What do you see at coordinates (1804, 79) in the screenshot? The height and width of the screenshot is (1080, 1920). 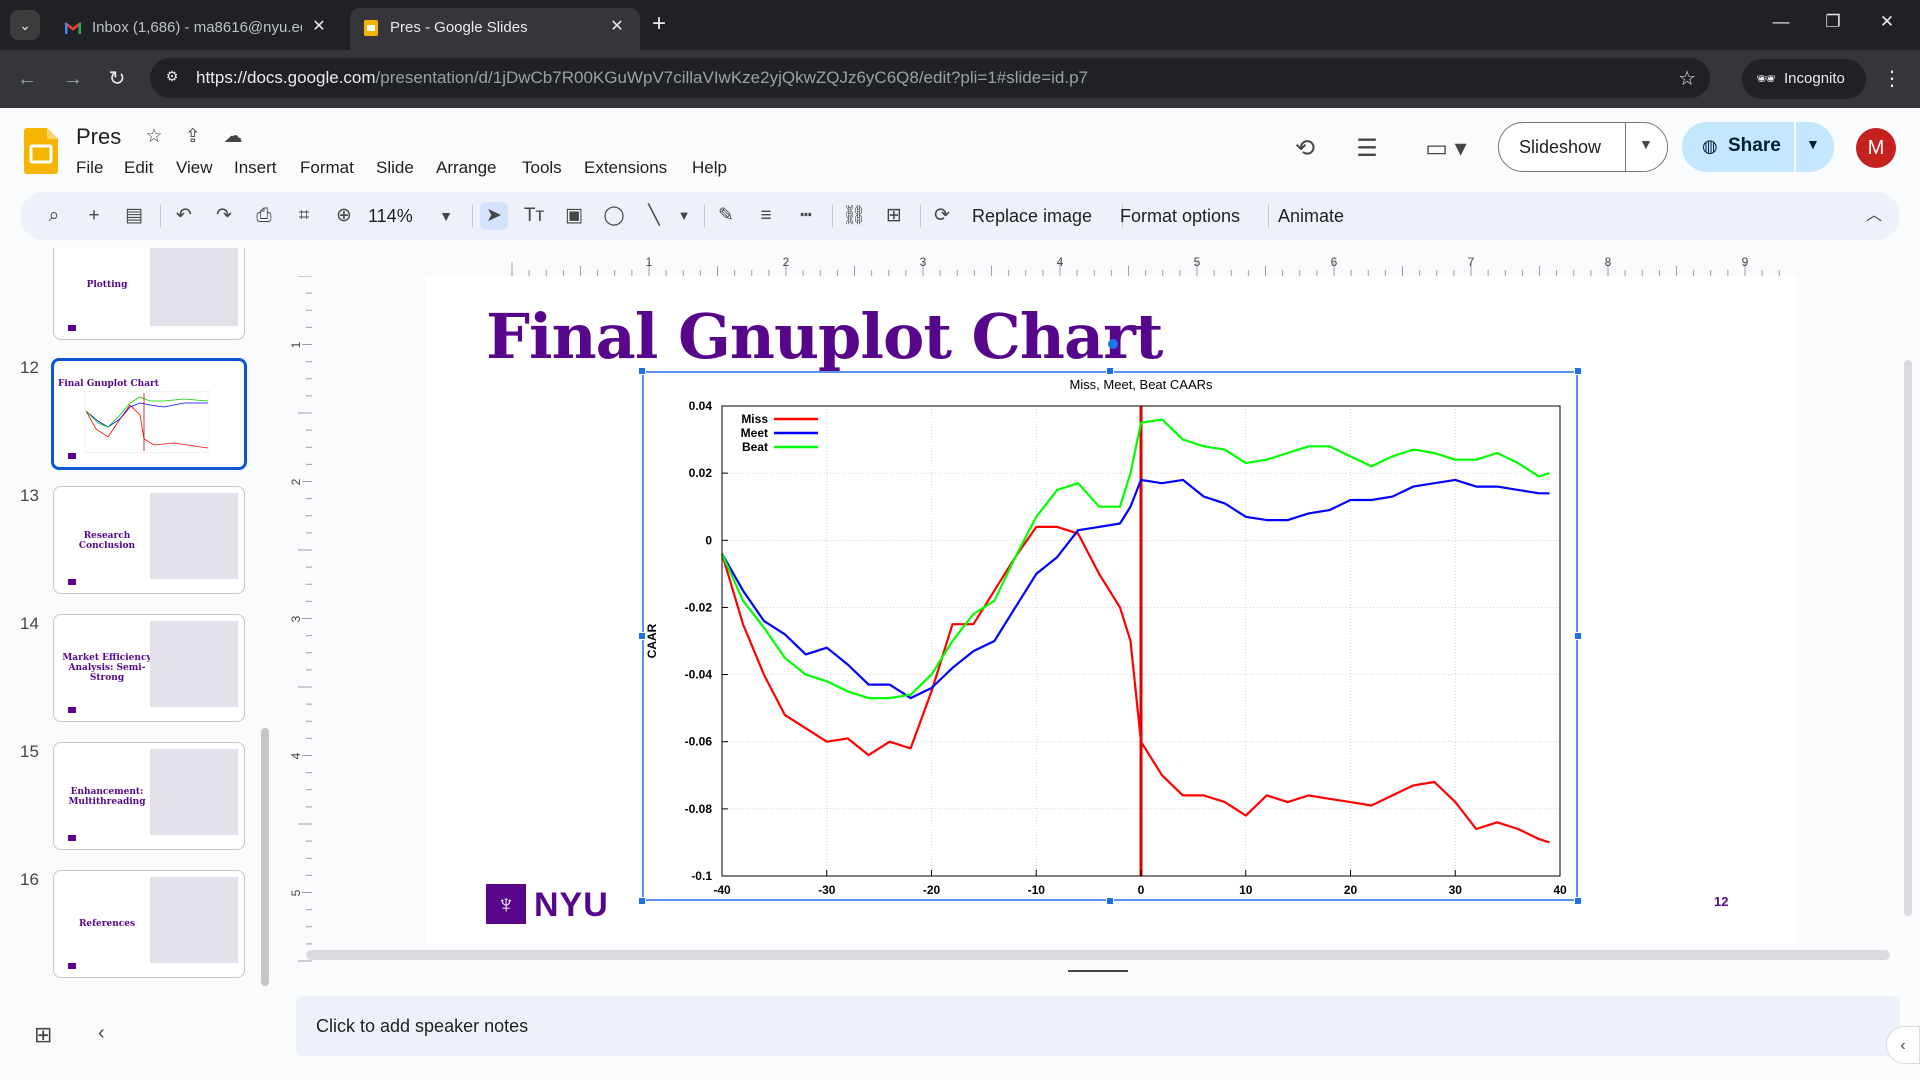 I see `incognito-indicator: 🕶 Incognito` at bounding box center [1804, 79].